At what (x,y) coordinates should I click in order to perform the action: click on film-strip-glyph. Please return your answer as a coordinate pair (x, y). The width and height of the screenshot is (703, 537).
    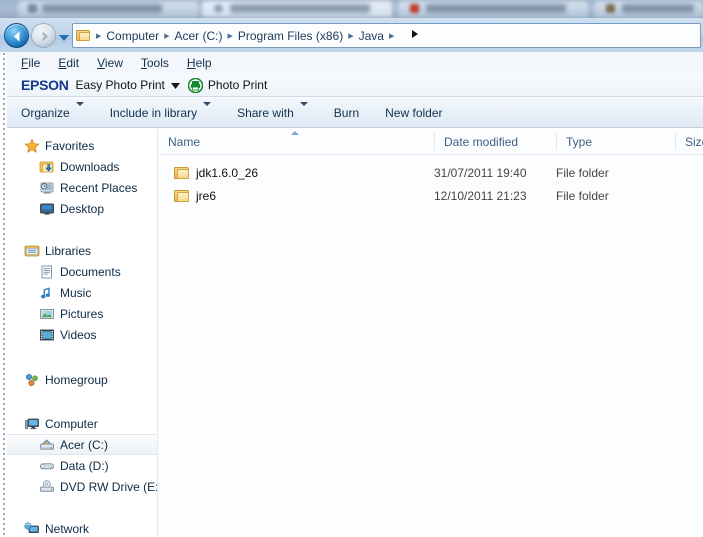
    Looking at the image, I should click on (47, 334).